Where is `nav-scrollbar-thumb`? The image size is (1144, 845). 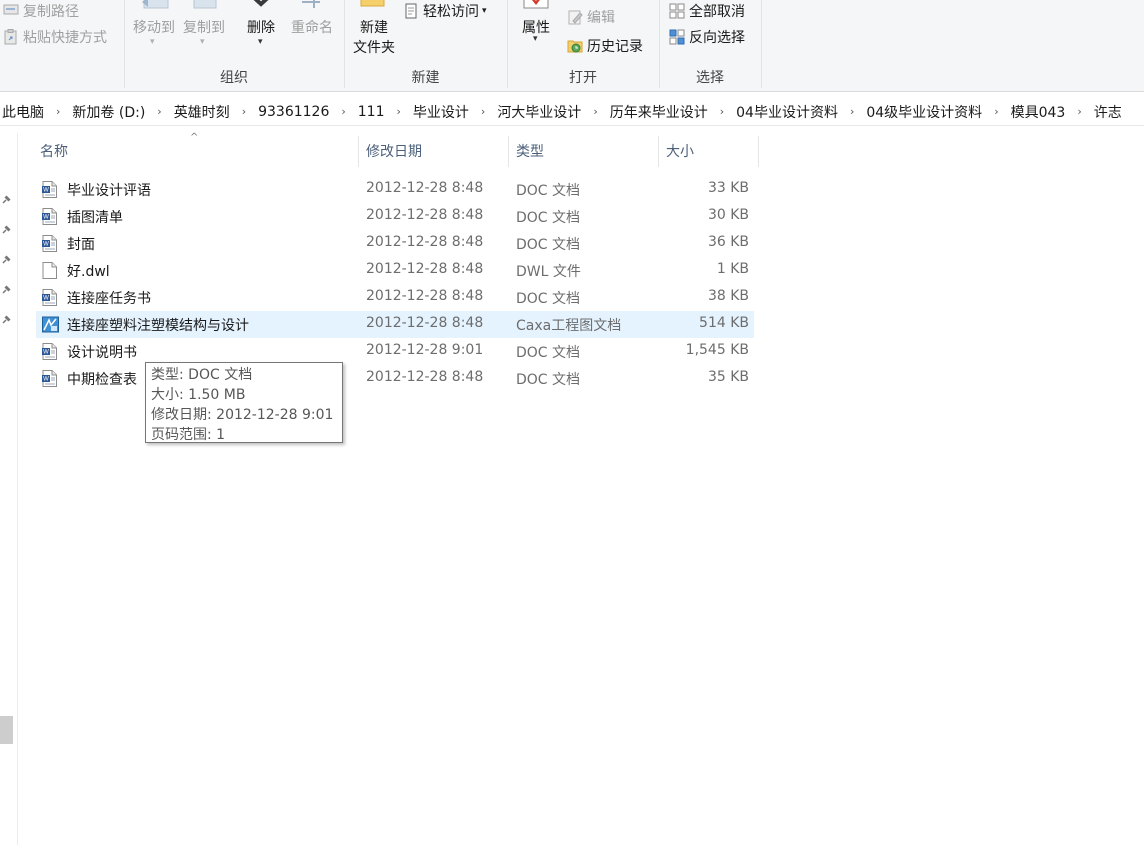 nav-scrollbar-thumb is located at coordinates (6, 730).